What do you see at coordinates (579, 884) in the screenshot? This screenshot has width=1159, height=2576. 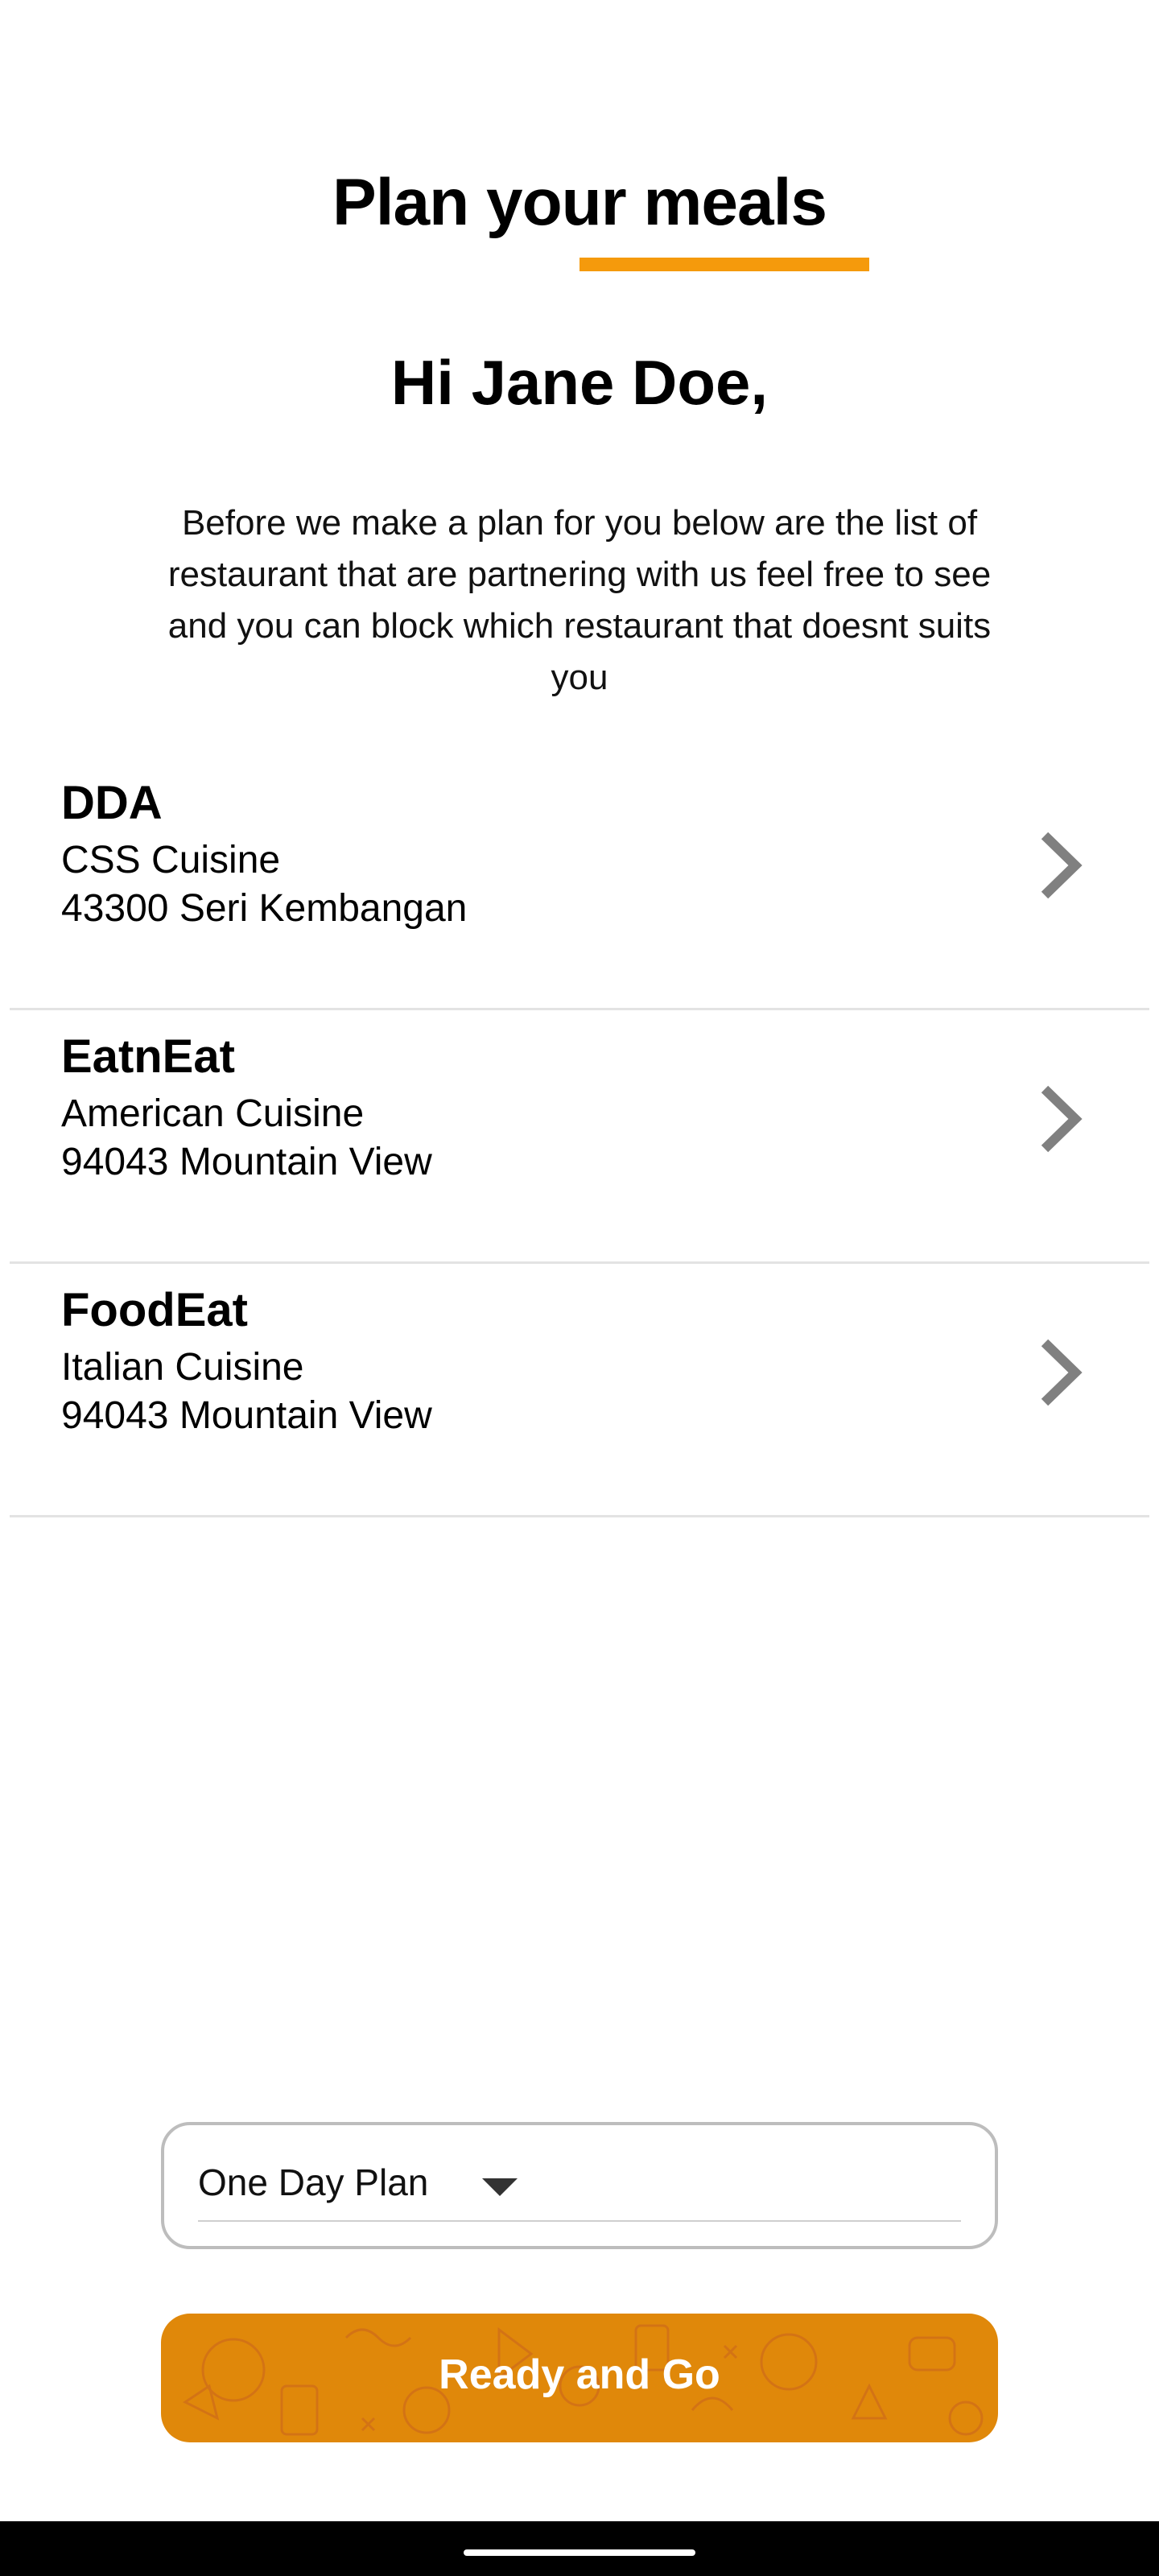 I see `restaurant-item-dda: DDA CSS Cuisine 43300 Seri Kembangan` at bounding box center [579, 884].